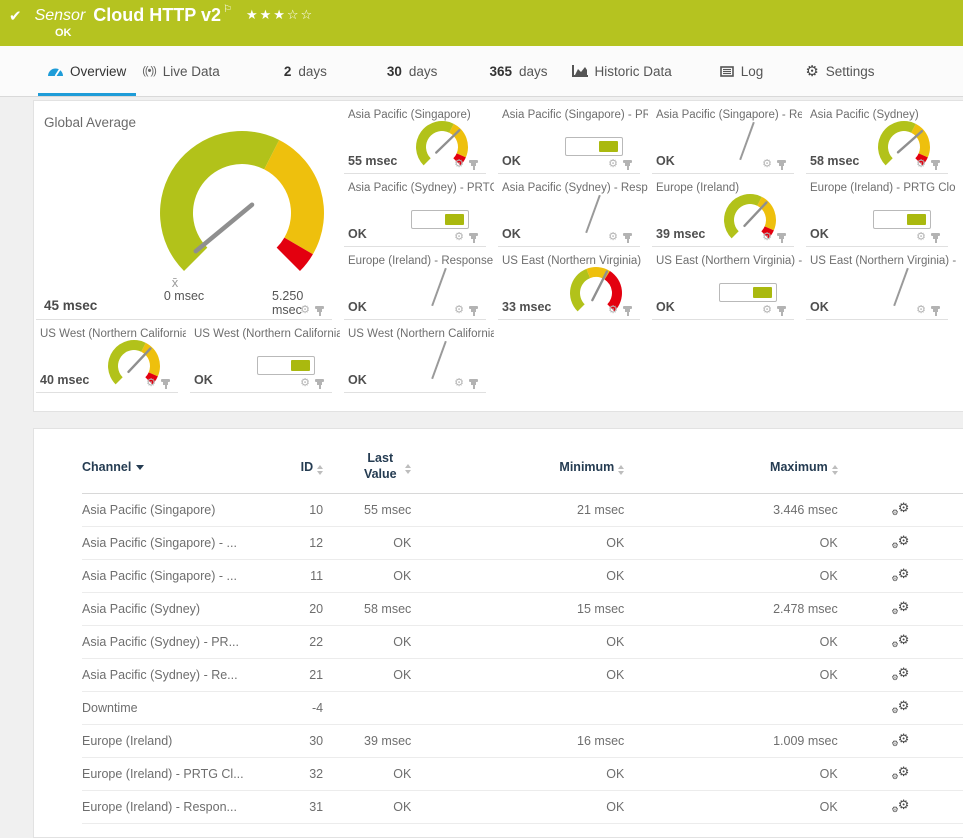 This screenshot has width=963, height=838. Describe the element at coordinates (227, 9) in the screenshot. I see `flag-icon: ⚐` at that location.